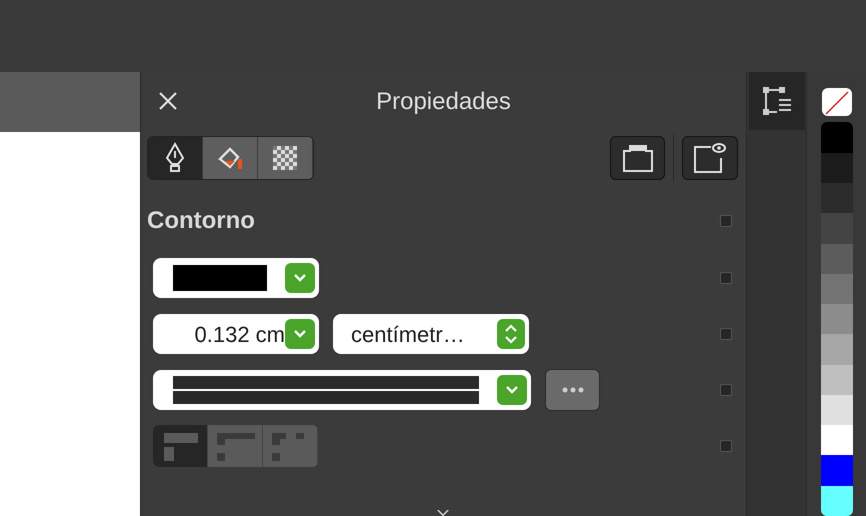  What do you see at coordinates (168, 101) in the screenshot?
I see `close-button` at bounding box center [168, 101].